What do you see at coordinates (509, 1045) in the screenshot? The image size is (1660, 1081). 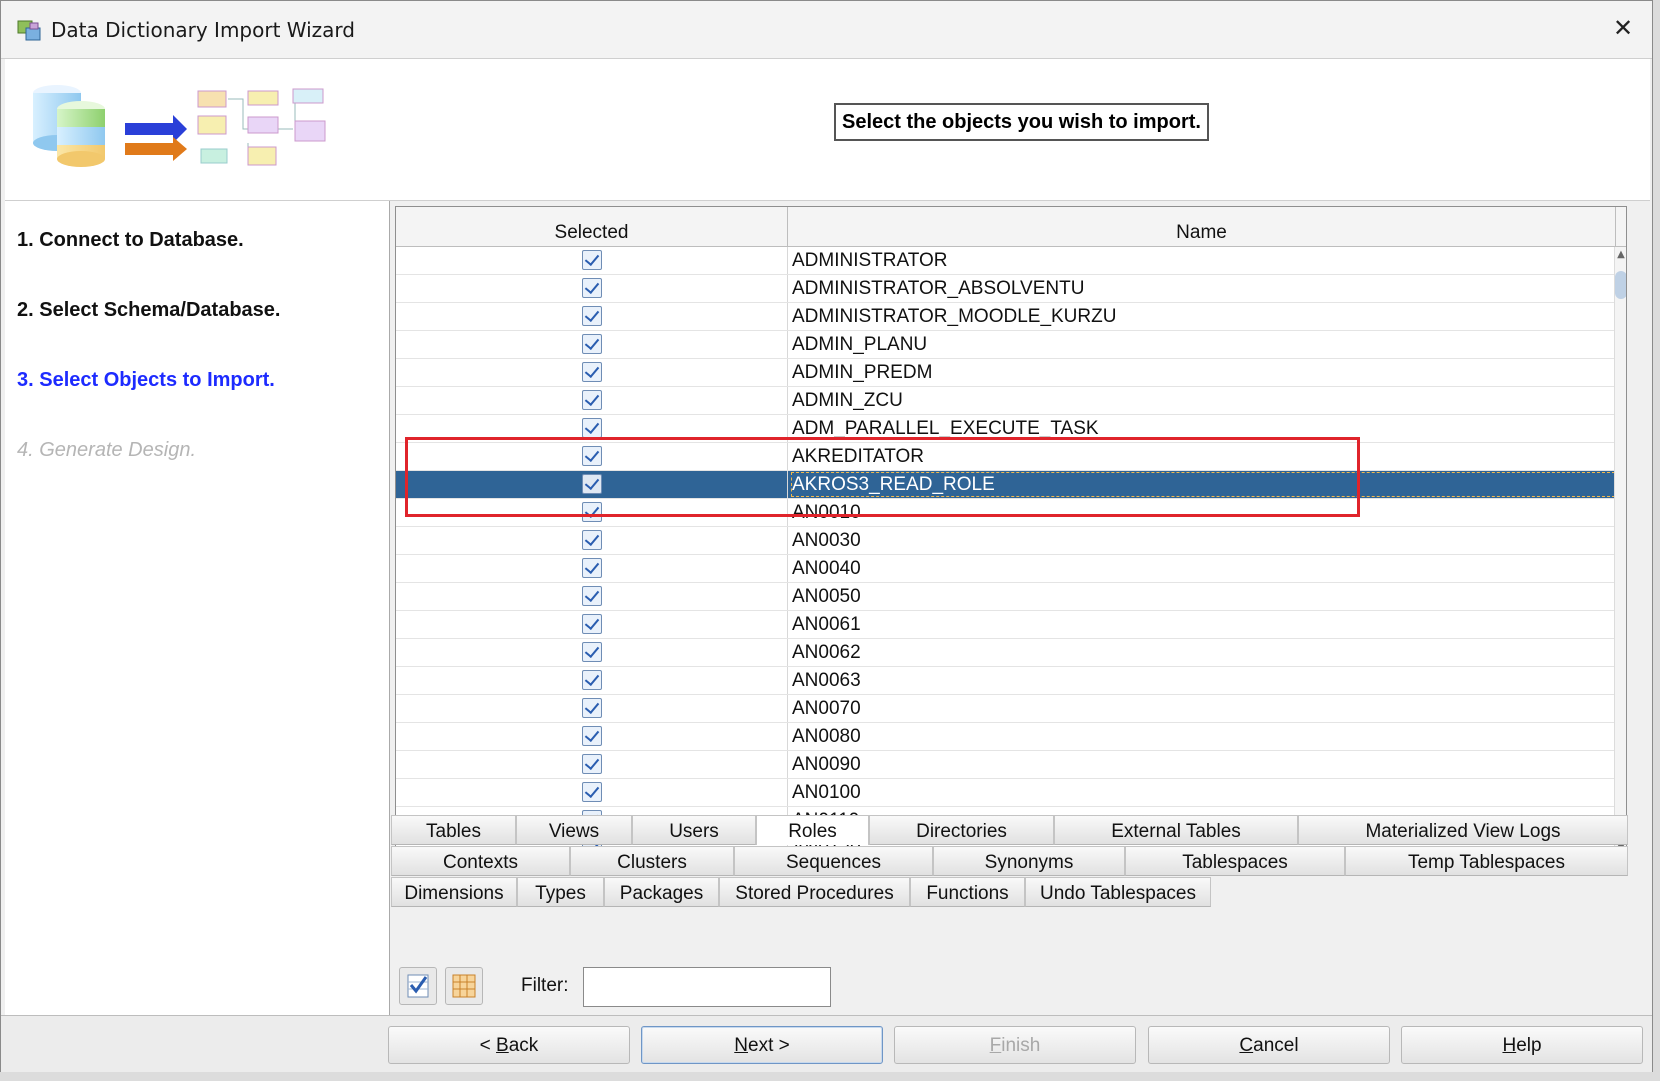 I see `back-button: < Back` at bounding box center [509, 1045].